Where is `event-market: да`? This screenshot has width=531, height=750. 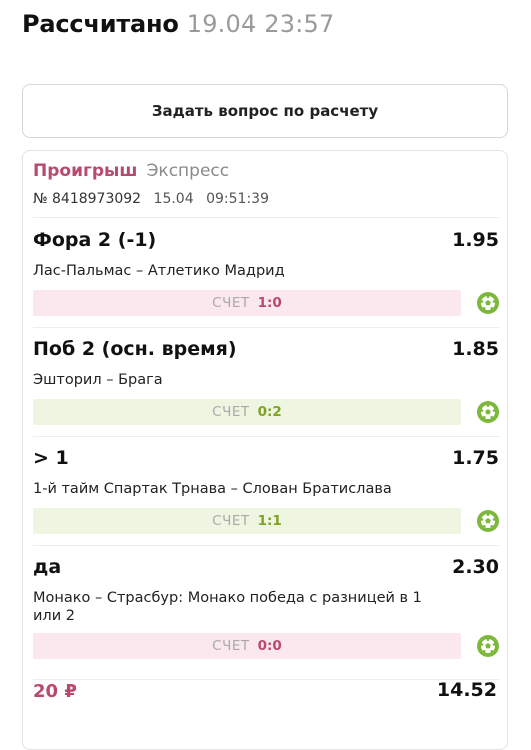
event-market: да is located at coordinates (47, 567).